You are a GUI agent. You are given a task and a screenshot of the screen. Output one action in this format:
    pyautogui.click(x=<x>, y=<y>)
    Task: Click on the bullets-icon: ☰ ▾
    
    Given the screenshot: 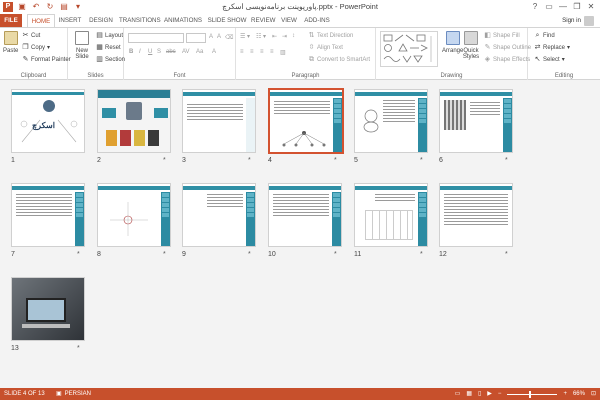 What is the action you would take?
    pyautogui.click(x=245, y=36)
    